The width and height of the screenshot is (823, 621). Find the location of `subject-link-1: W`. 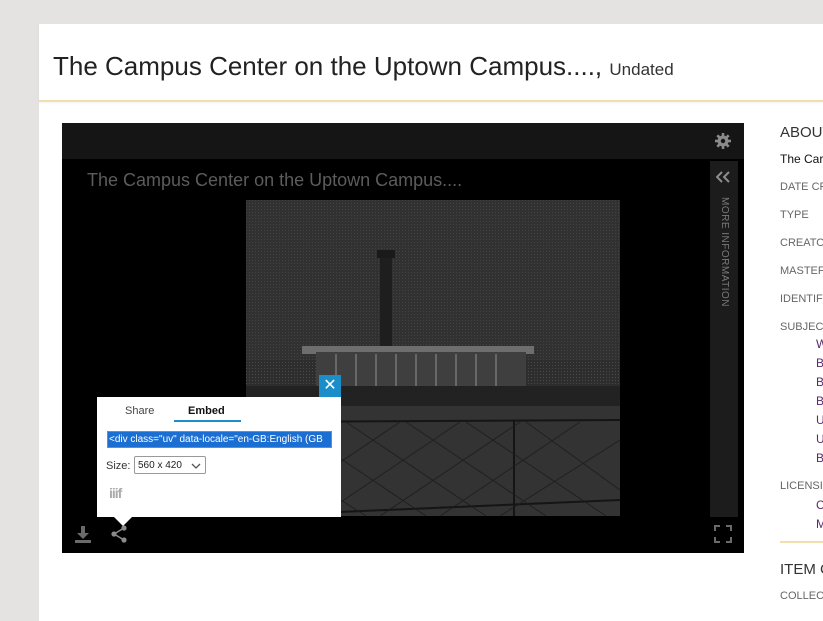

subject-link-1: W is located at coordinates (819, 344).